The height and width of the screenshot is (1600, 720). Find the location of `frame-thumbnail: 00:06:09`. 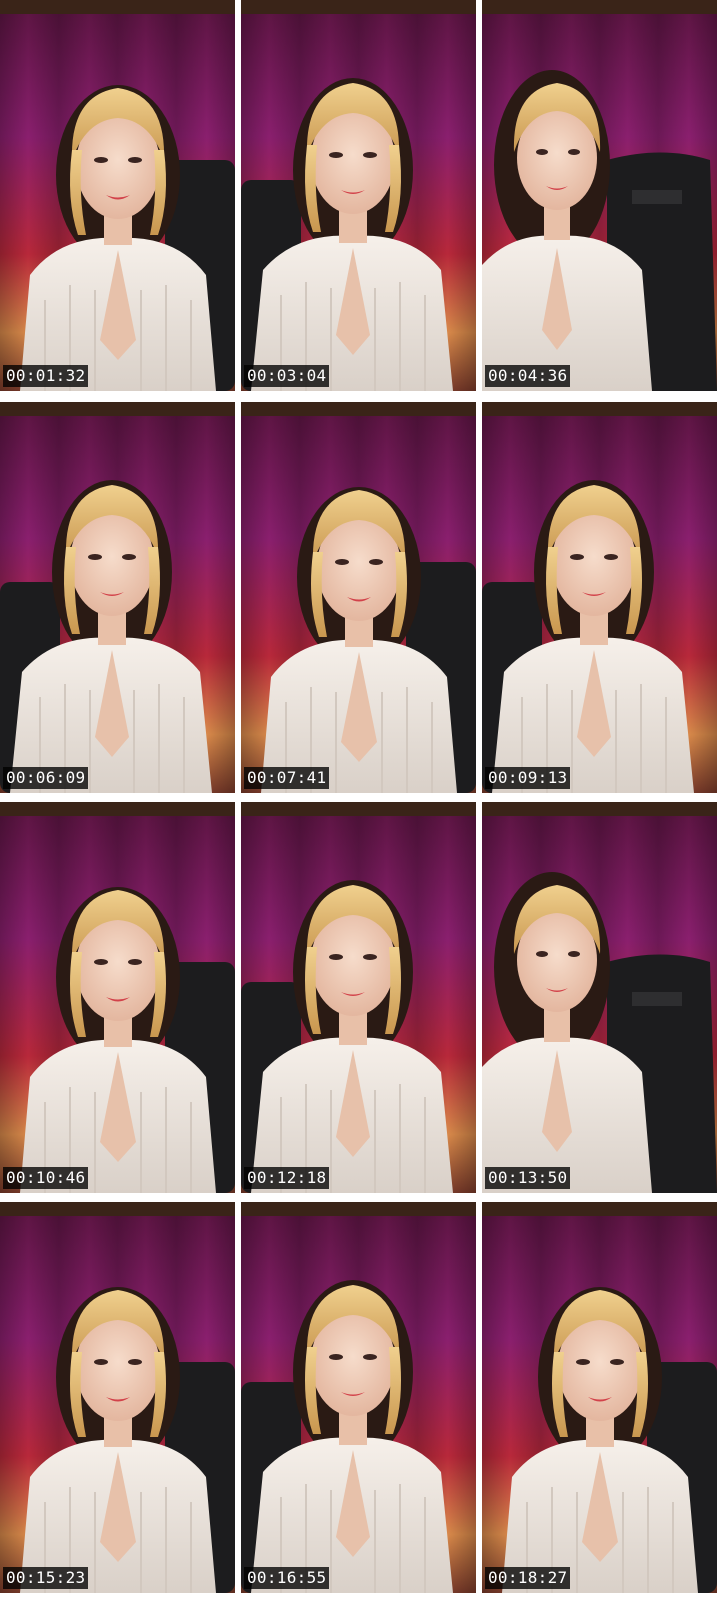

frame-thumbnail: 00:06:09 is located at coordinates (117, 597).